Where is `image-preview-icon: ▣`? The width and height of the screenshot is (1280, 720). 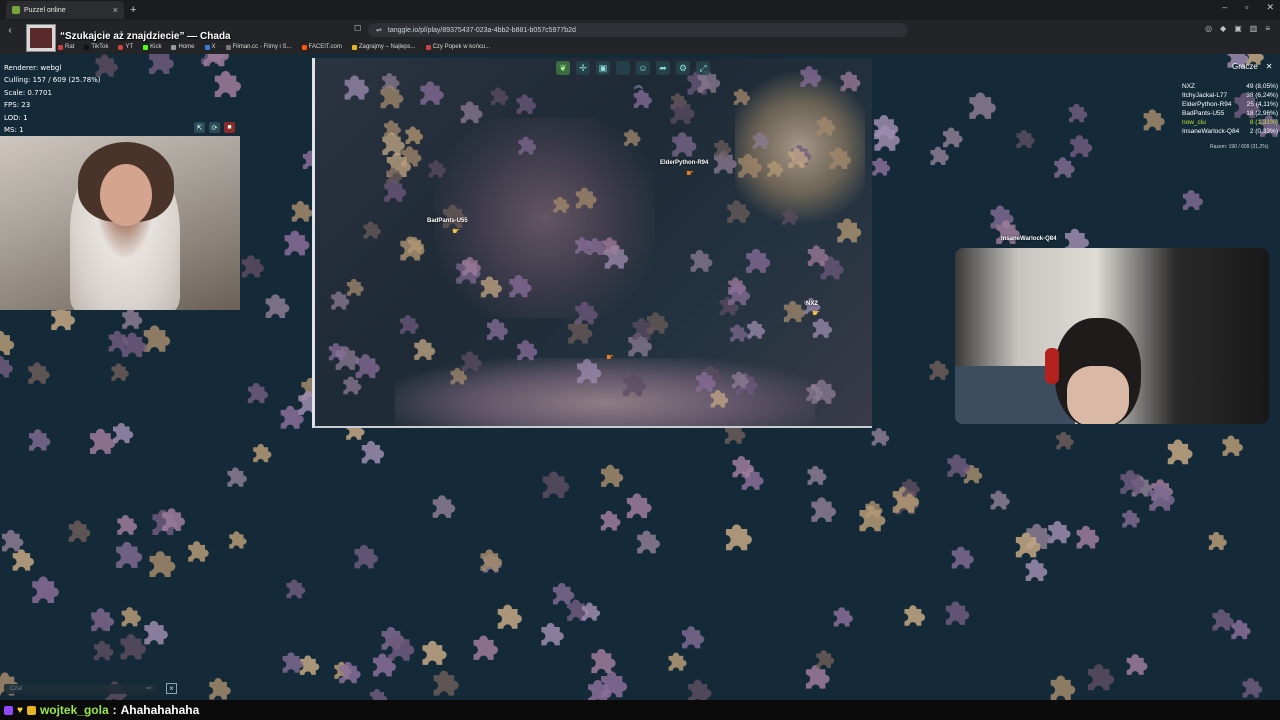
image-preview-icon: ▣ is located at coordinates (603, 68).